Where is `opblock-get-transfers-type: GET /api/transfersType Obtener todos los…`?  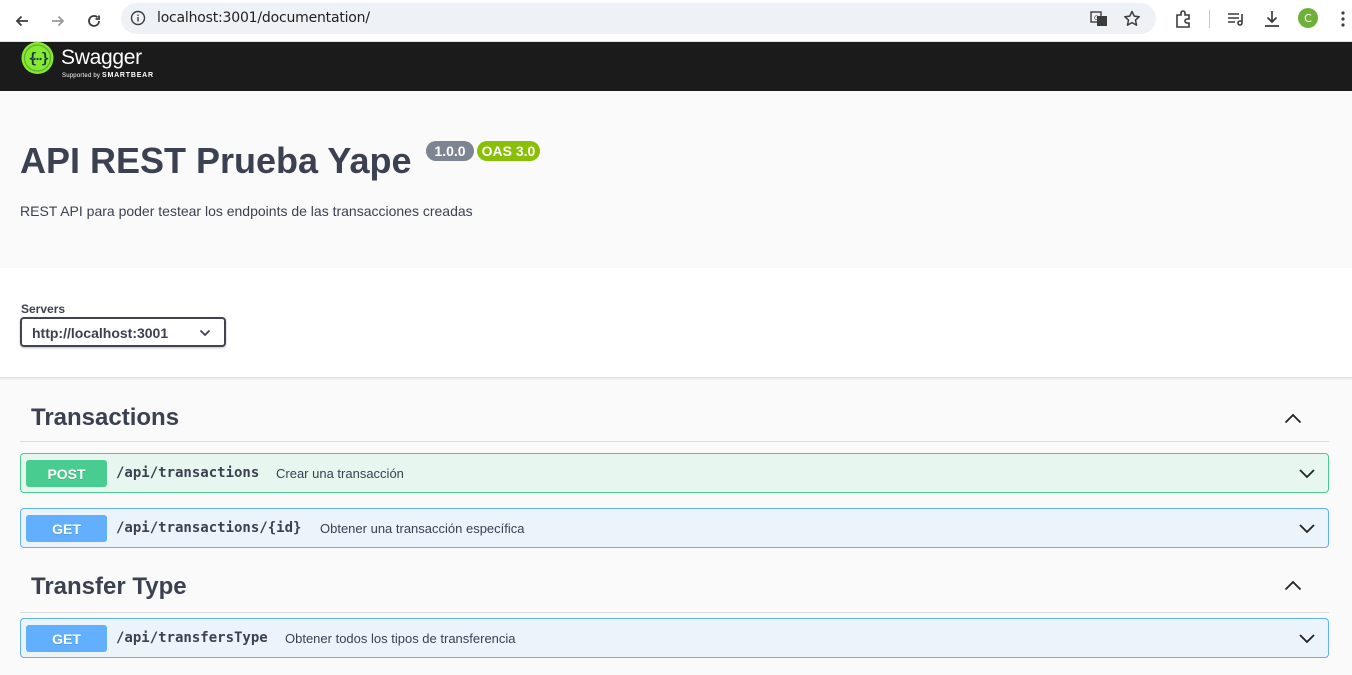
opblock-get-transfers-type: GET /api/transfersType Obtener todos los… is located at coordinates (674, 638).